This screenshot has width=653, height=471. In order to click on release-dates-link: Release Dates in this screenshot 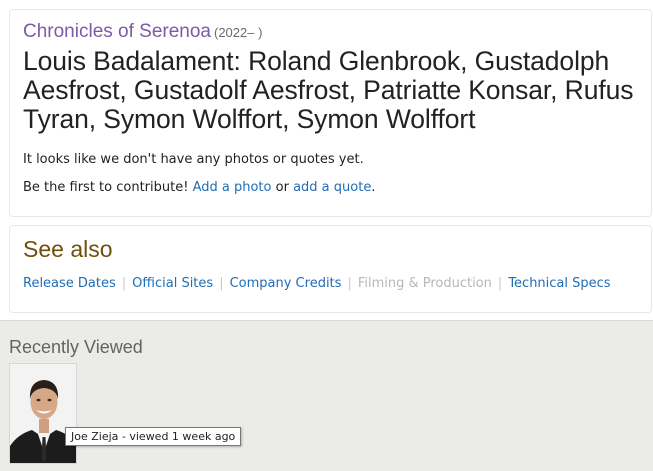, I will do `click(69, 283)`.